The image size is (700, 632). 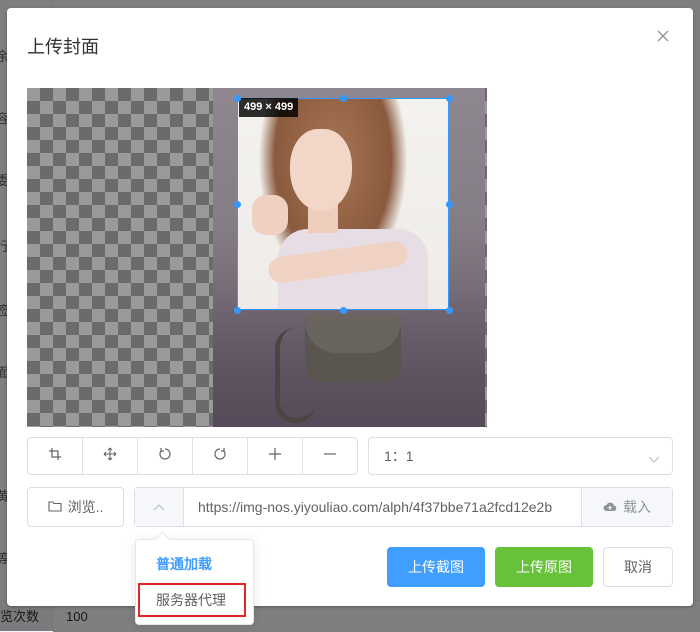 I want to click on cancel-button: 取消, so click(x=638, y=567).